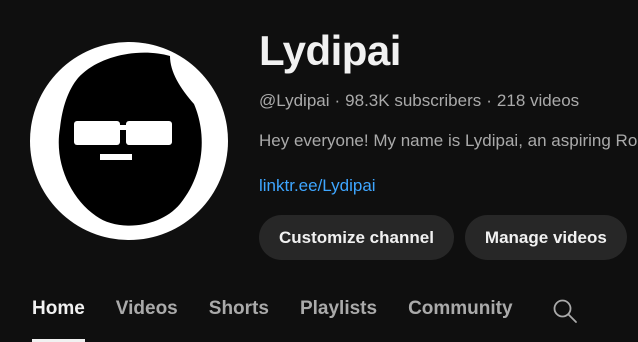 This screenshot has height=342, width=638. Describe the element at coordinates (58, 315) in the screenshot. I see `tab-home: Home` at that location.